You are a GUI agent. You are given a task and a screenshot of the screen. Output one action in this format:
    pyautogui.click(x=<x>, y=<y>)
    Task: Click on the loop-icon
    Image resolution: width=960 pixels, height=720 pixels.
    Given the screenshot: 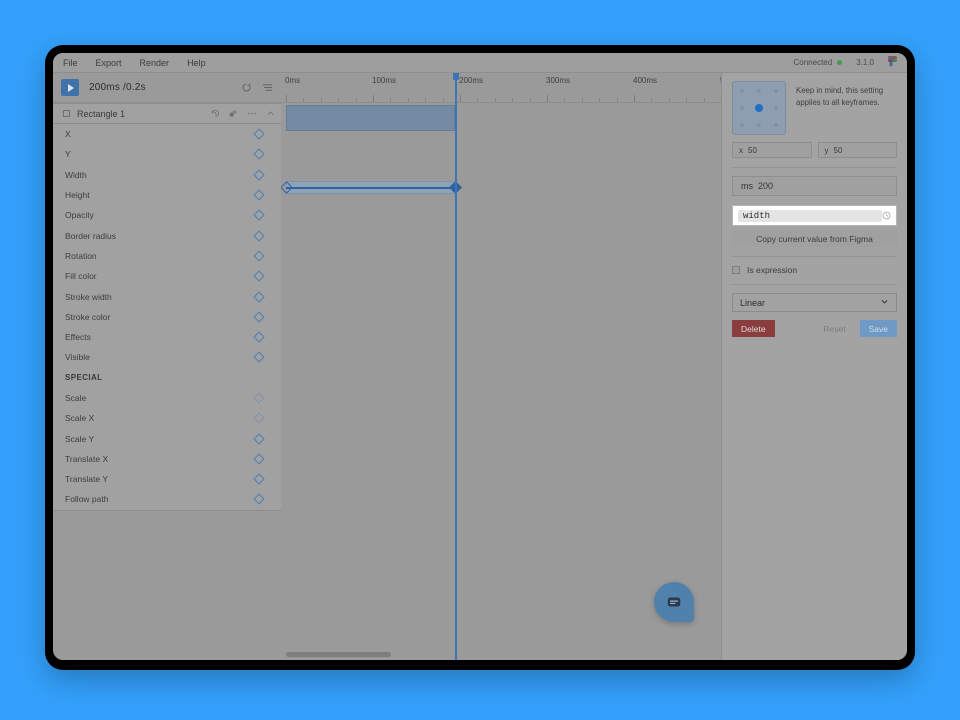 What is the action you would take?
    pyautogui.click(x=246, y=87)
    